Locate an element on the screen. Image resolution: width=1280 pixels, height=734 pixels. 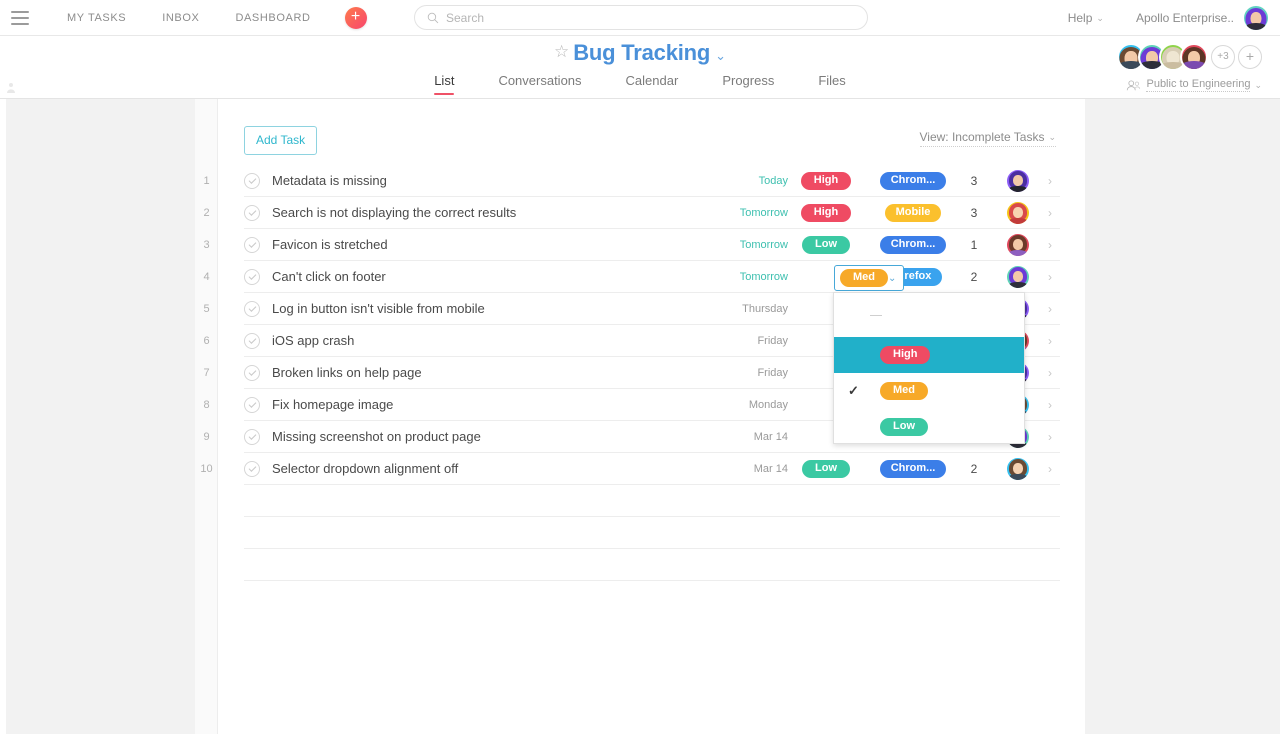
nav-my-tasks: MY TASKS is located at coordinates (96, 18).